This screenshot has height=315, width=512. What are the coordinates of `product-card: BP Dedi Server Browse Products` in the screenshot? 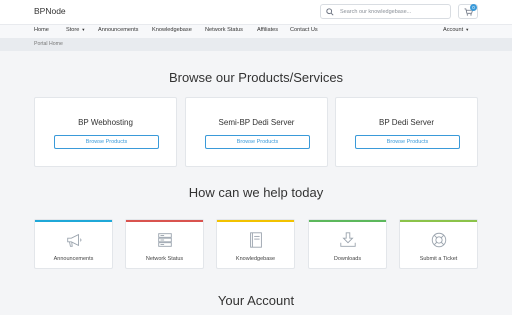 It's located at (406, 132).